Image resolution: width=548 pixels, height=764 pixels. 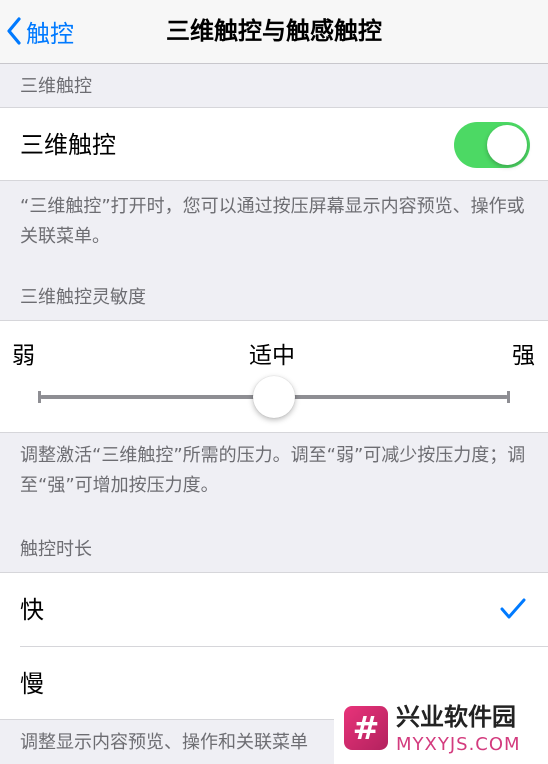 I want to click on toggle-label: 三维触控, so click(x=68, y=145).